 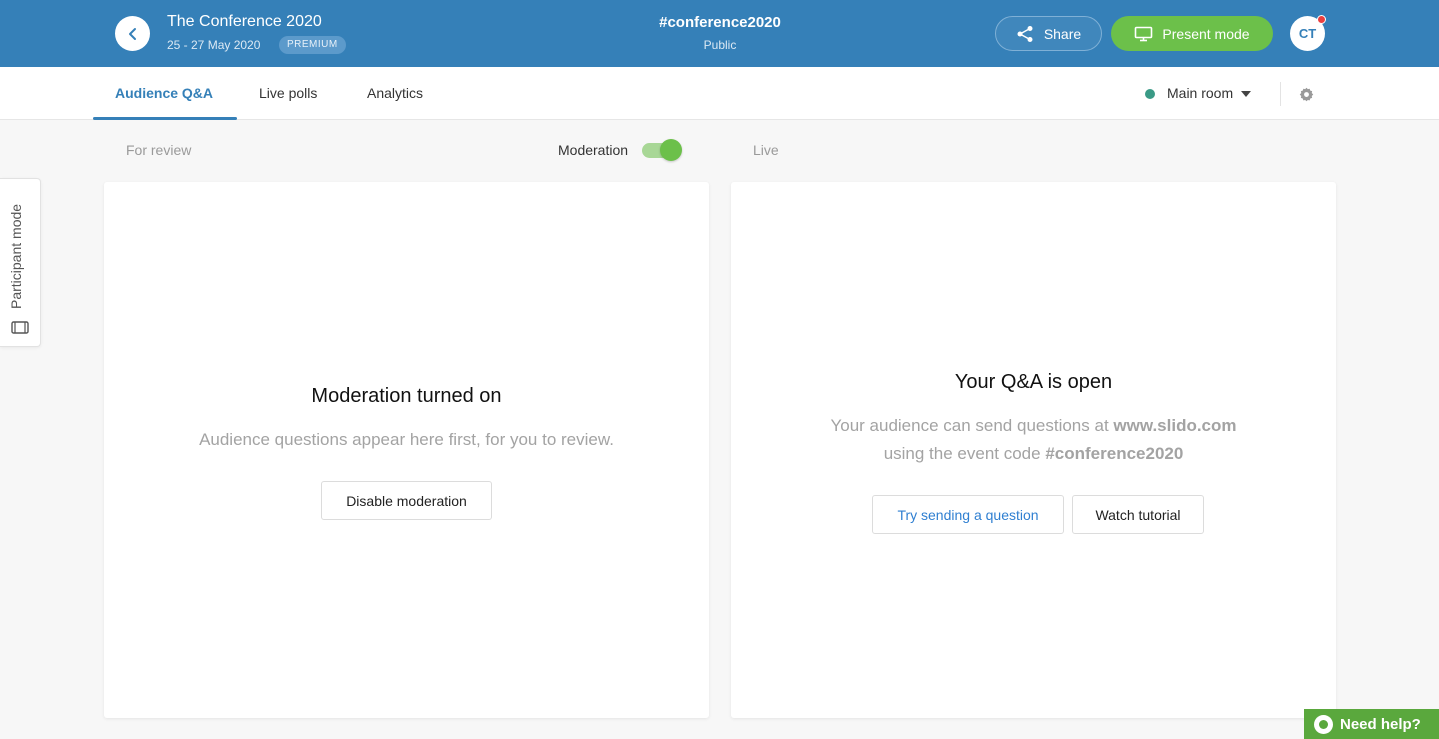 I want to click on qa-open-line2: using the event code #conference2020, so click(x=1033, y=454).